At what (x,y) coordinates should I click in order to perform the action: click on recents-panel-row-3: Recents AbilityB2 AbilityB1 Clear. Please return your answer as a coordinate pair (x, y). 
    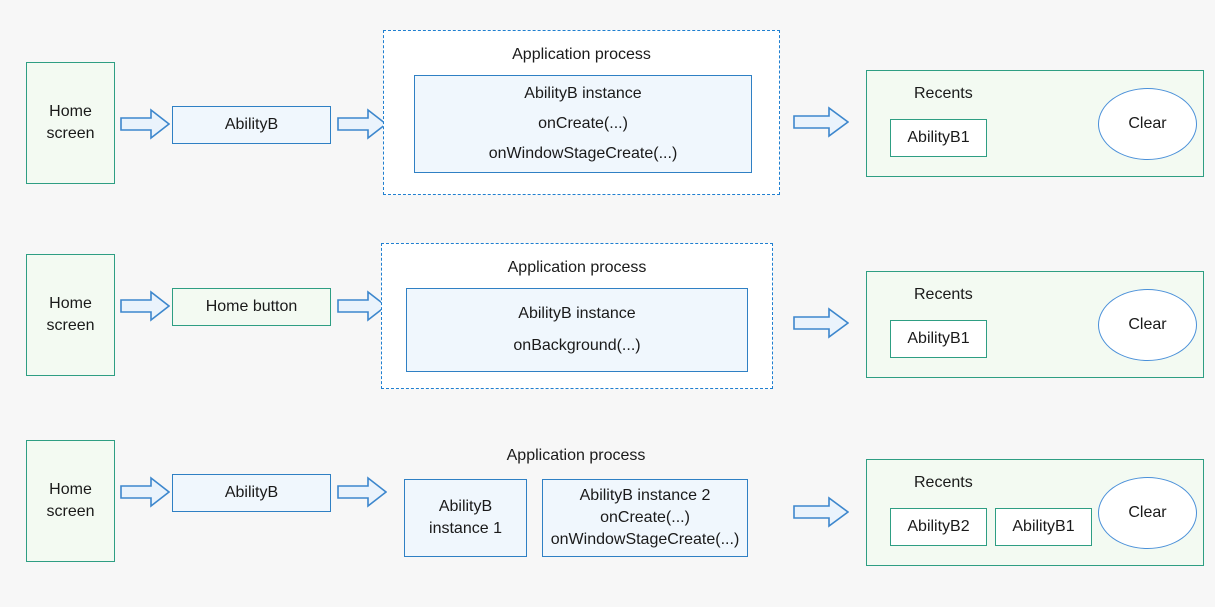
    Looking at the image, I should click on (1035, 512).